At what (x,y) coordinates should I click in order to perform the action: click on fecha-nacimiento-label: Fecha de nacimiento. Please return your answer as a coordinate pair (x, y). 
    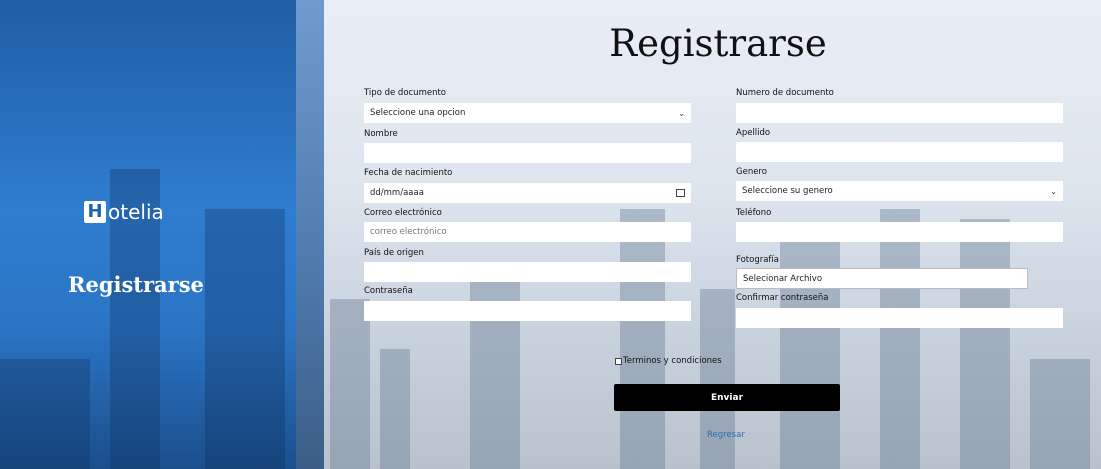
    Looking at the image, I should click on (408, 173).